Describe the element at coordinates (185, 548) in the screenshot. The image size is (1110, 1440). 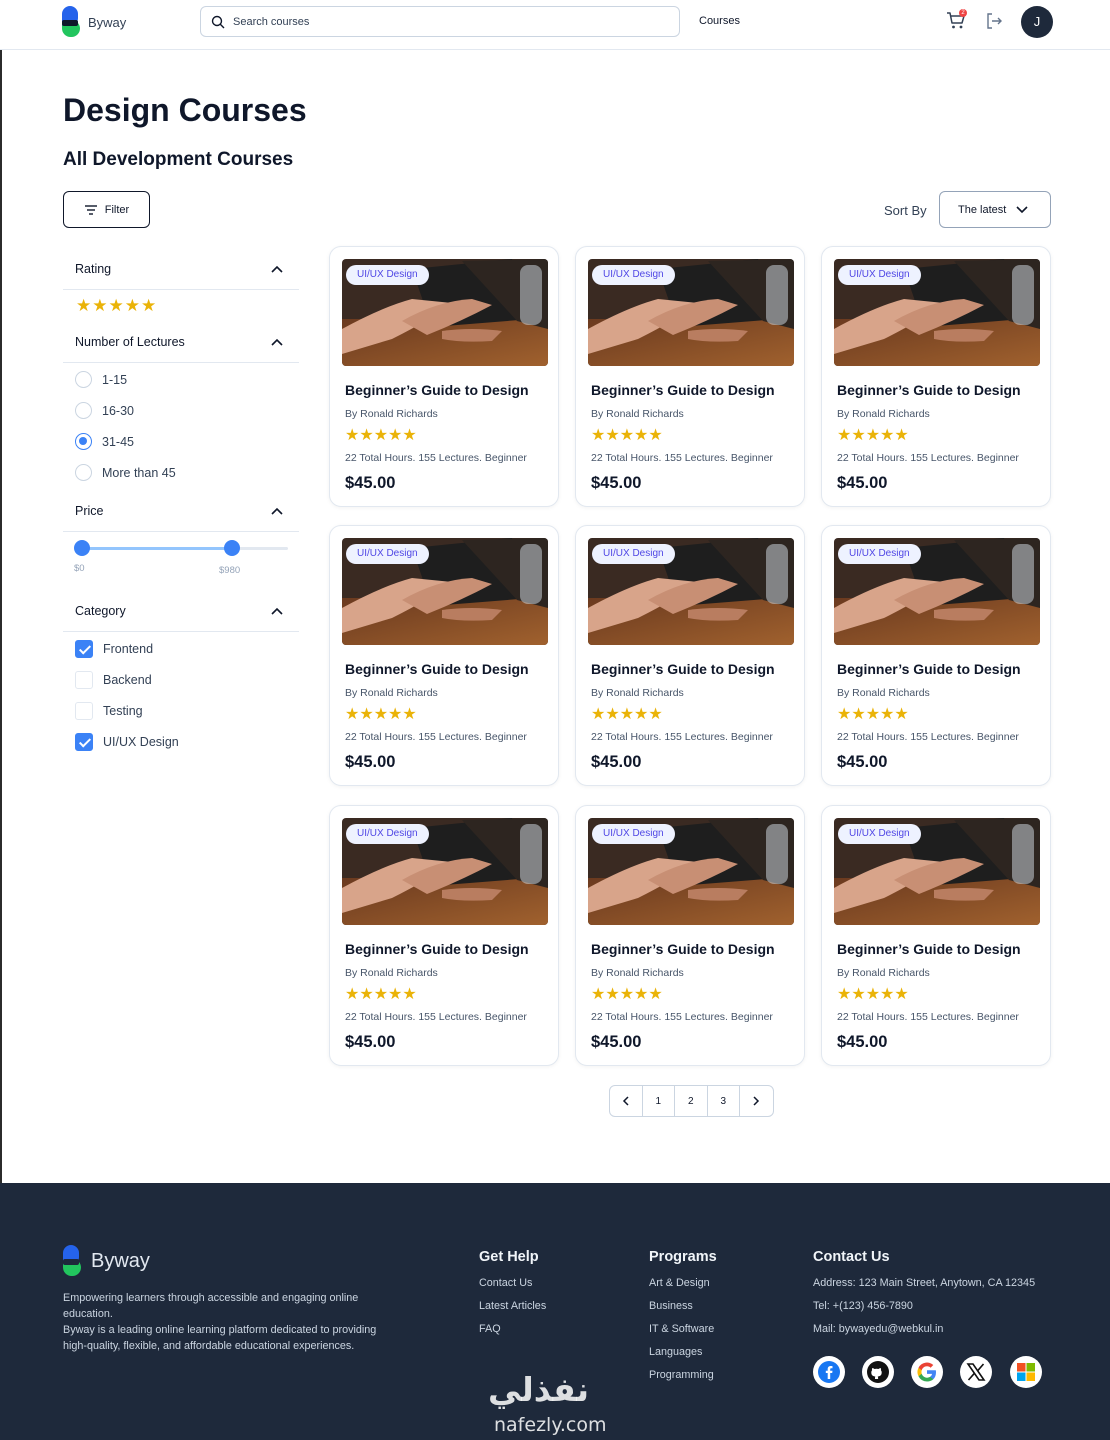
I see `price-slider-track` at that location.